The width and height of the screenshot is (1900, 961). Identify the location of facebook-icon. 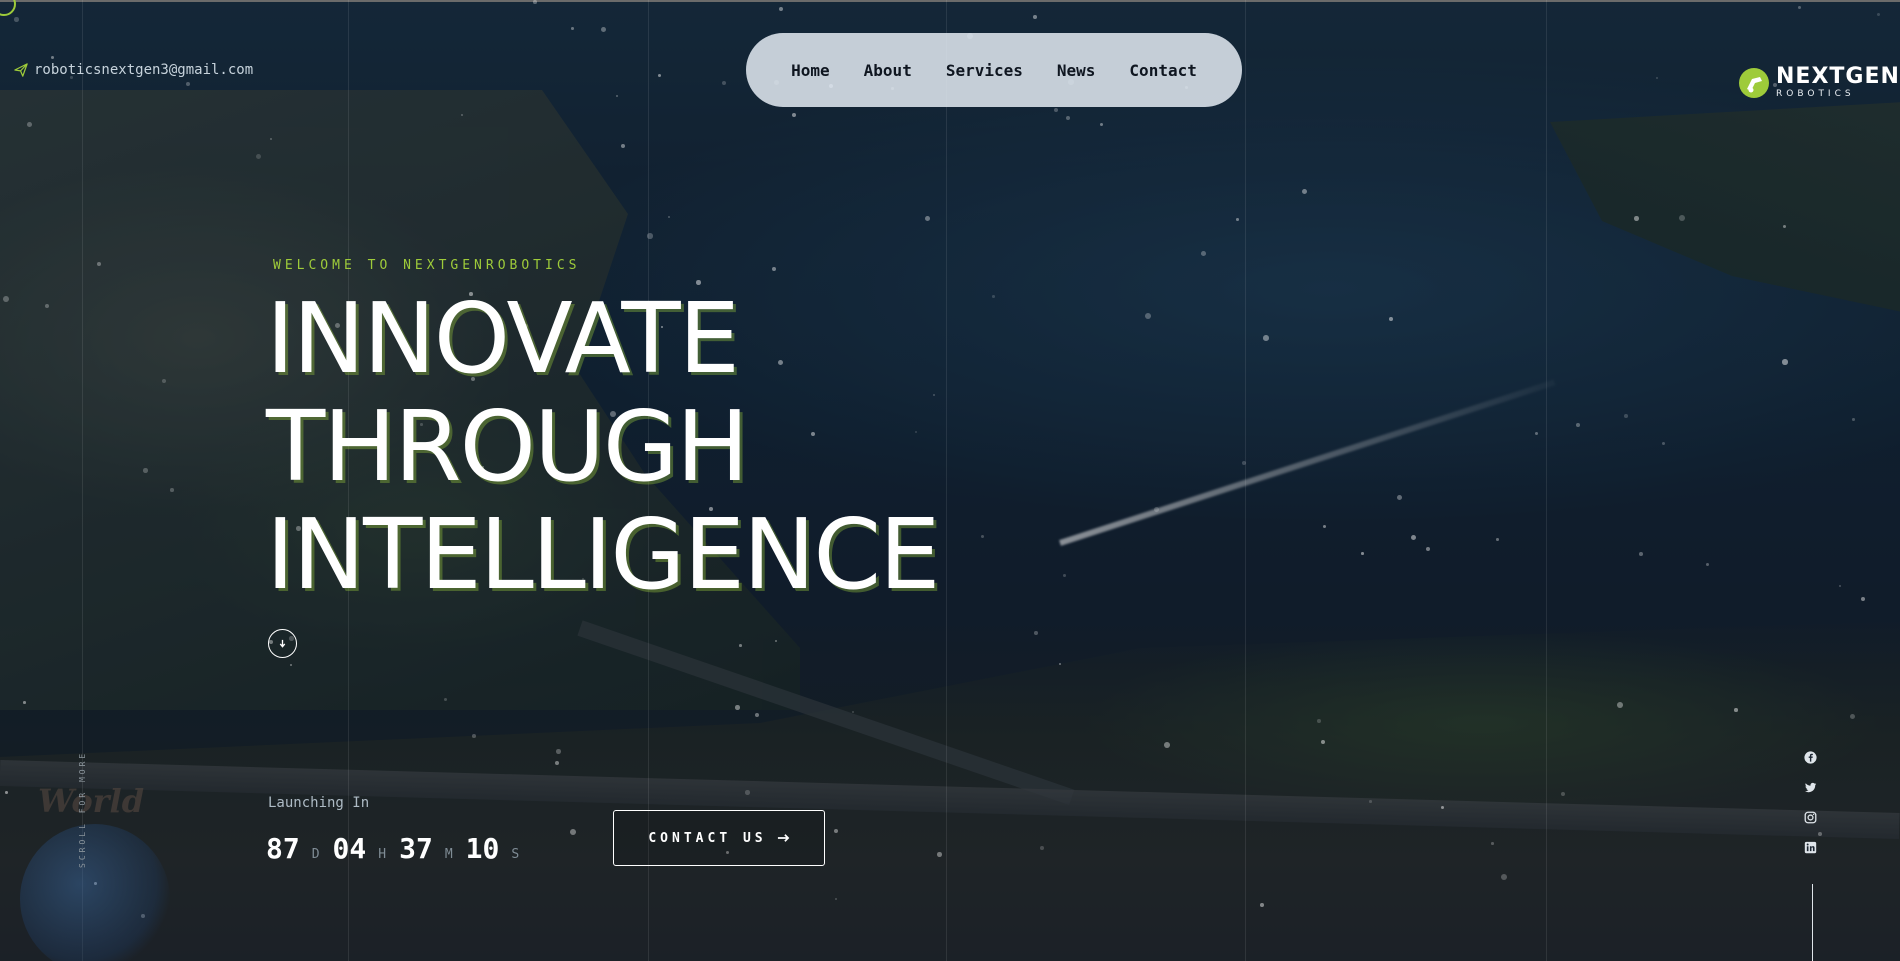
(1810, 757).